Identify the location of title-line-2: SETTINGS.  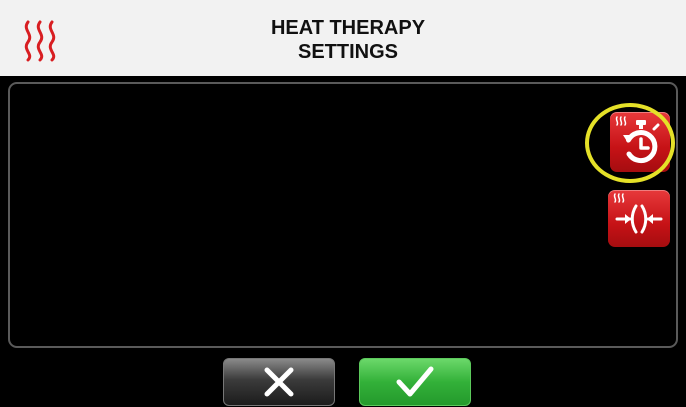
(347, 52).